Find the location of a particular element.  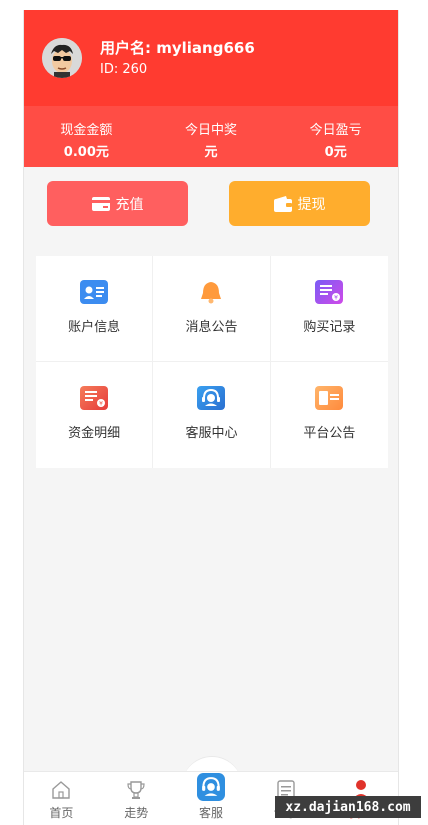

tab-home: 首页 is located at coordinates (61, 798).